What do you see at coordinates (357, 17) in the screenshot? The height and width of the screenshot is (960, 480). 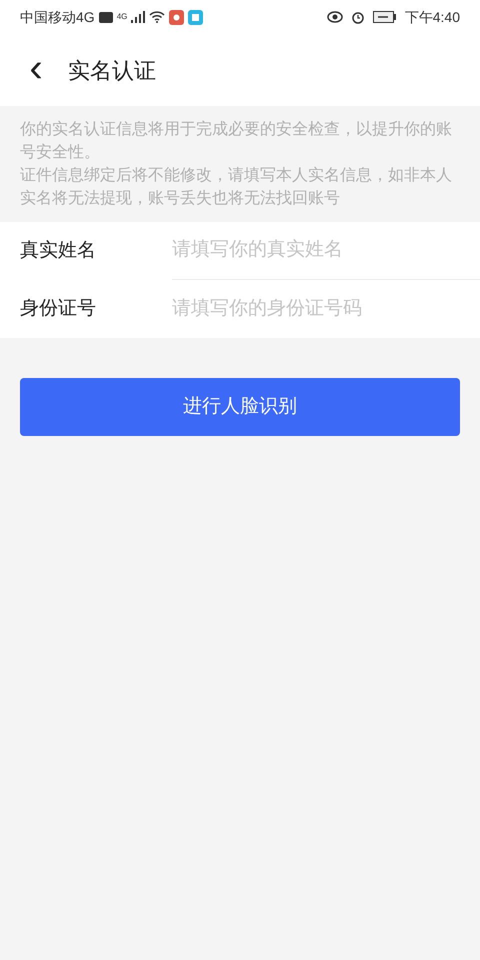 I see `alarm-icon` at bounding box center [357, 17].